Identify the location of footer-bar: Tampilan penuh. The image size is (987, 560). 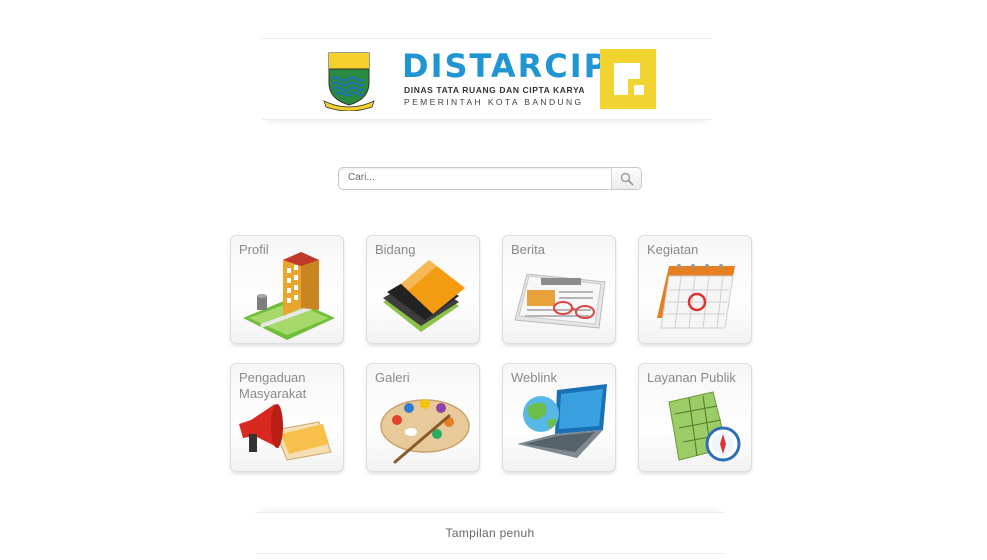
(490, 533).